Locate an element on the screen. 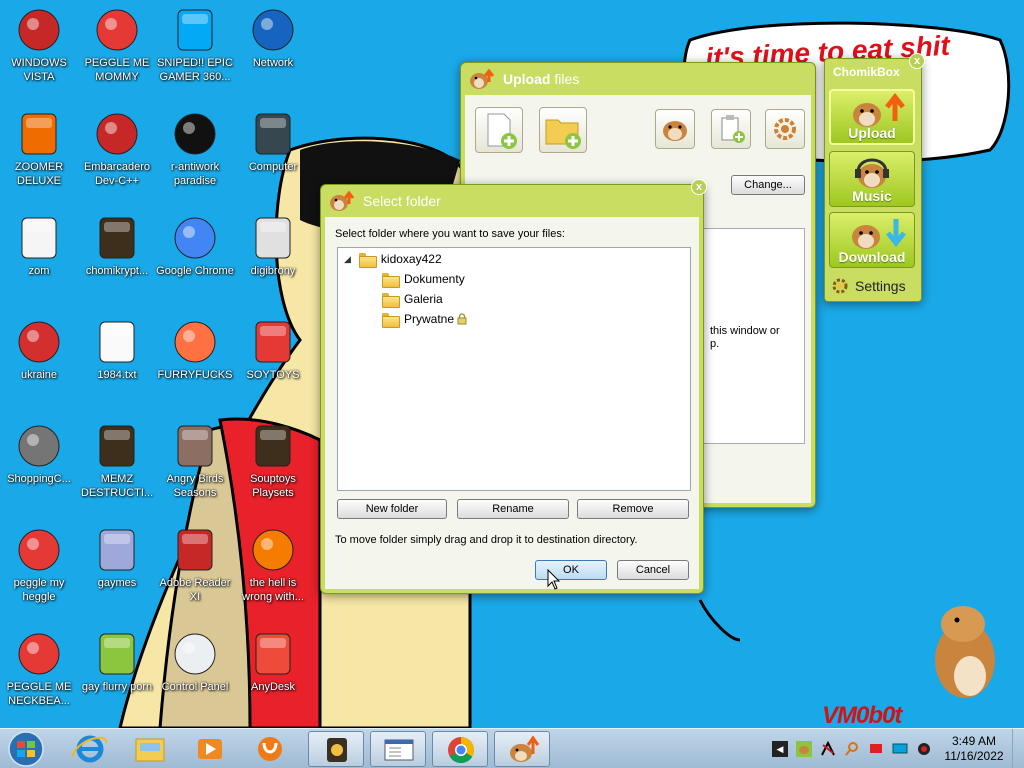 The height and width of the screenshot is (768, 1024). tray-chomik-icon is located at coordinates (804, 749).